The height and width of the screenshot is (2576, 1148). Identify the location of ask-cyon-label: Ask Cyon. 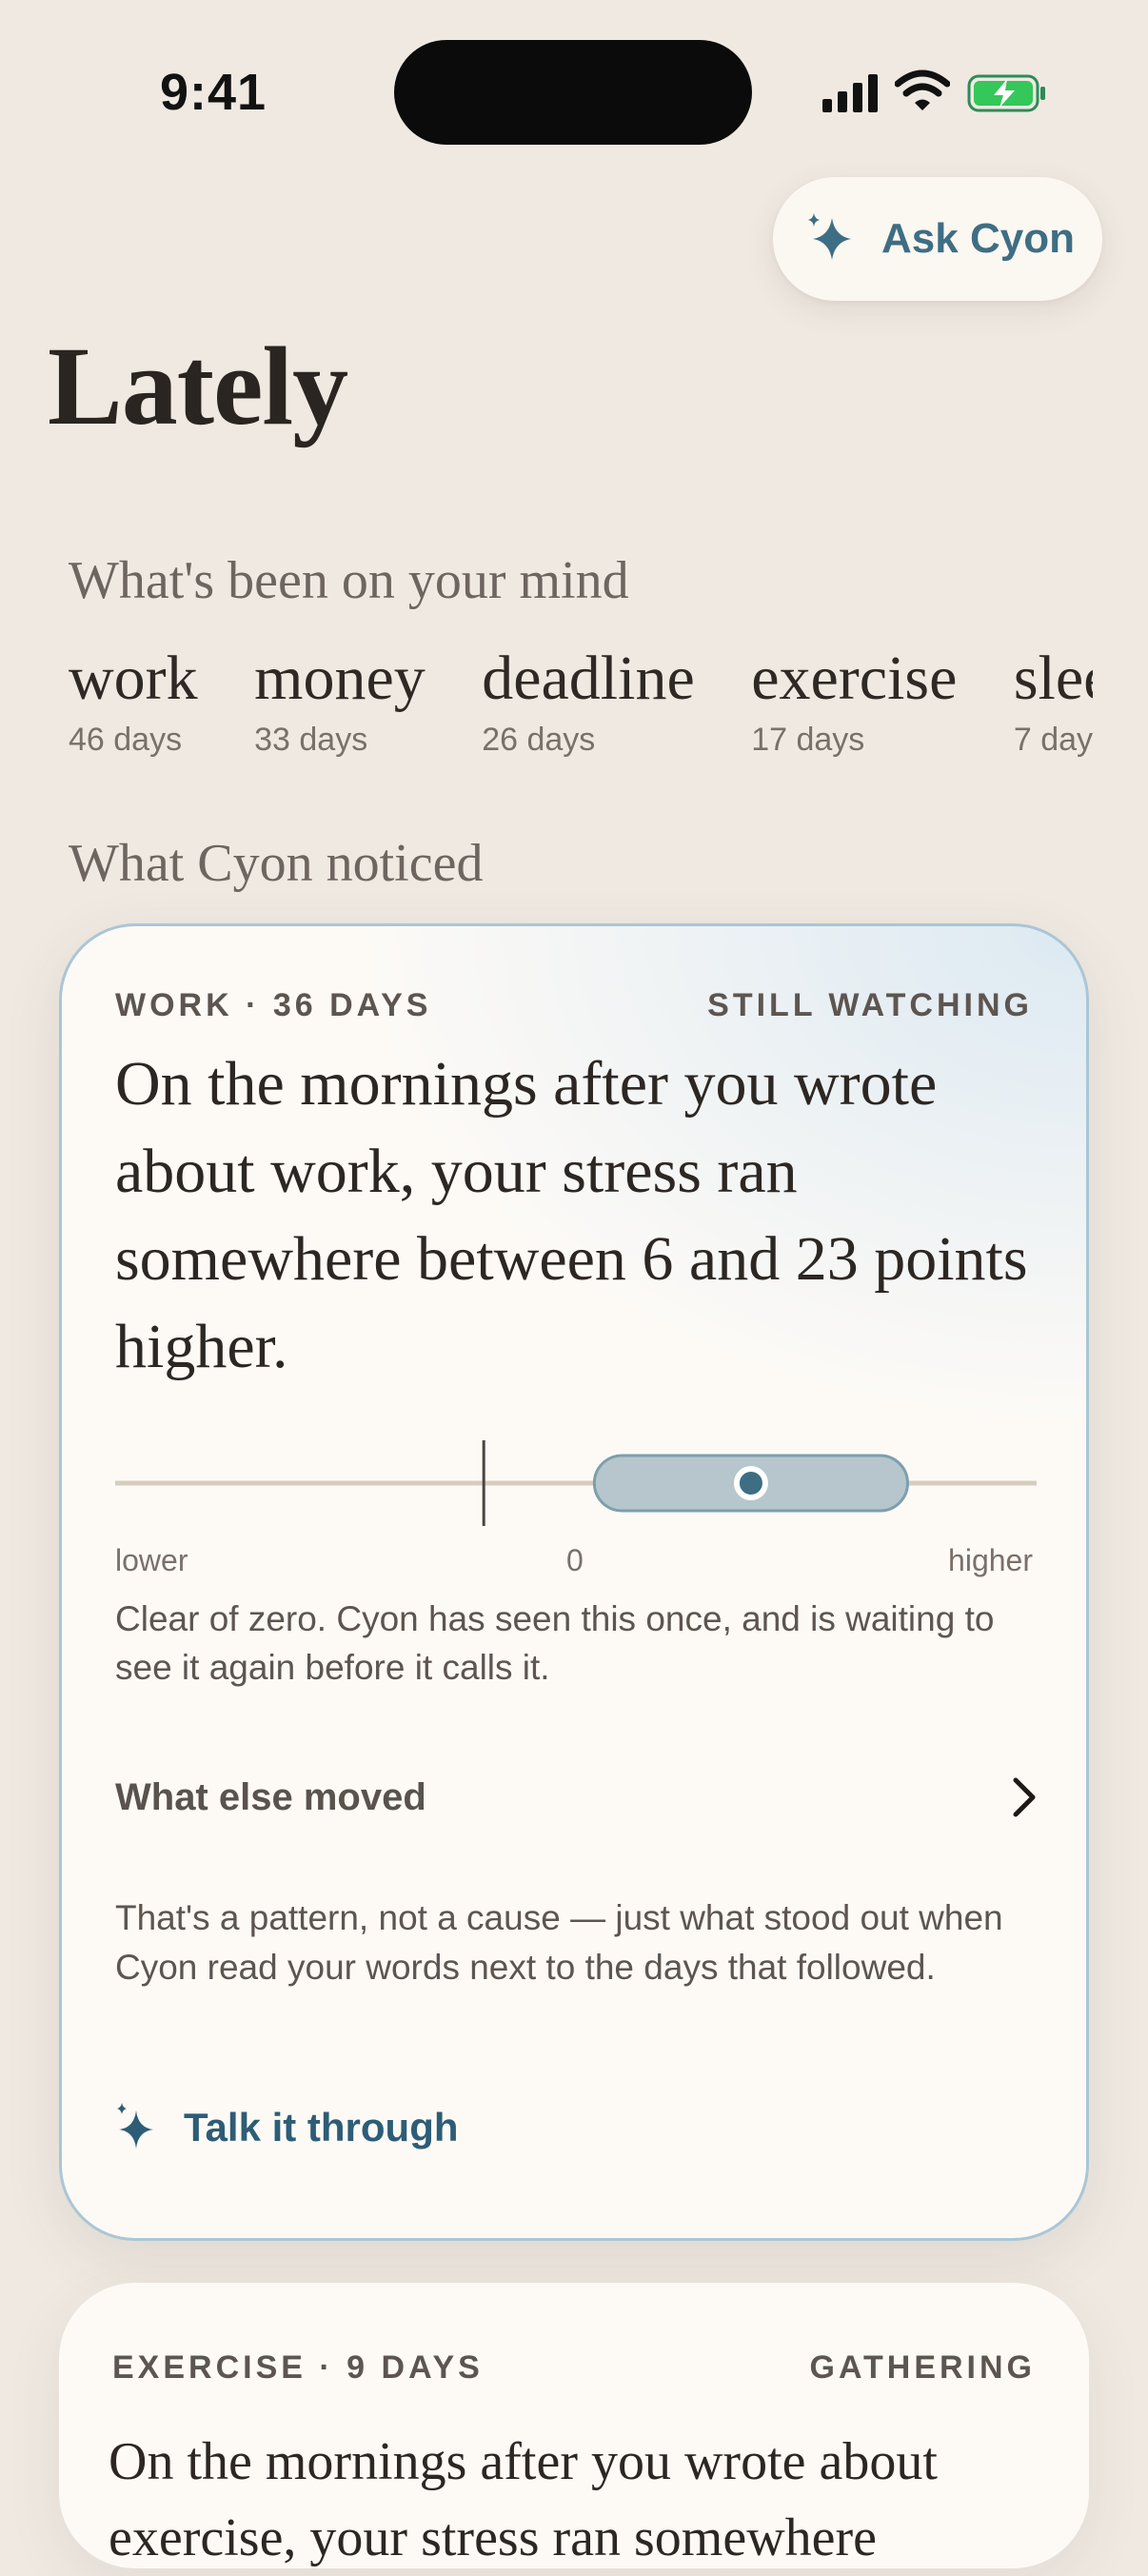
(978, 239).